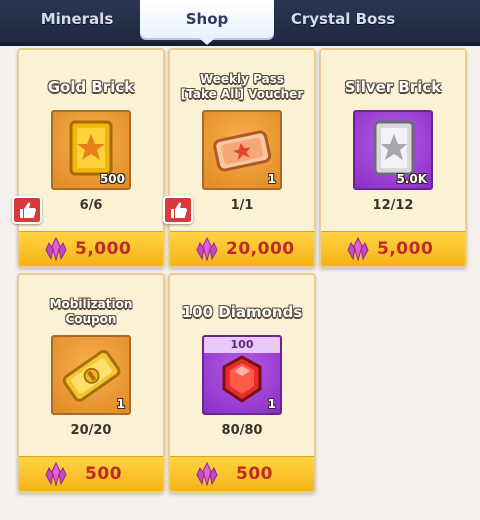  Describe the element at coordinates (240, 44) in the screenshot. I see `tab-bar-divider` at that location.